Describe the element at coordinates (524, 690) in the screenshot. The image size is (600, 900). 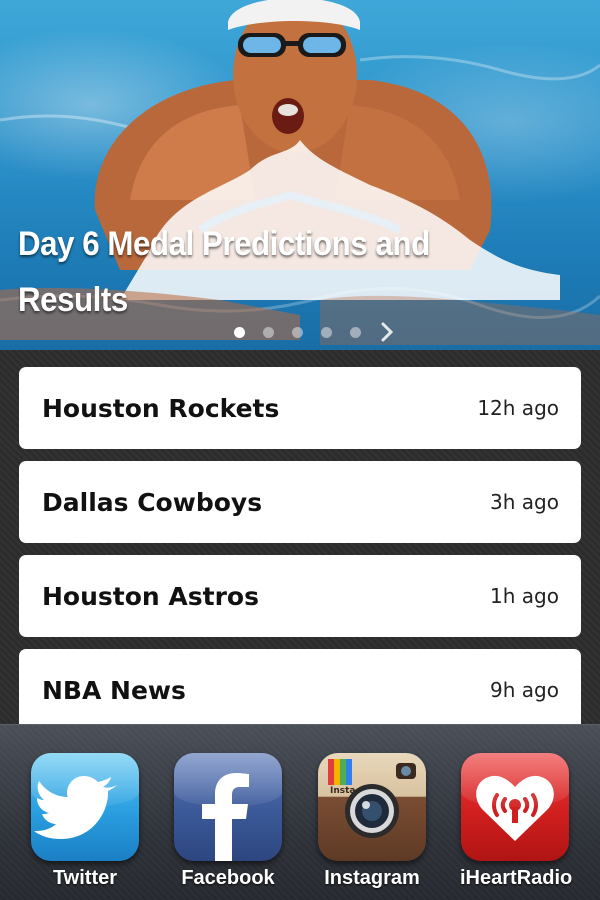
I see `feed-item-timestamp: 9h ago` at that location.